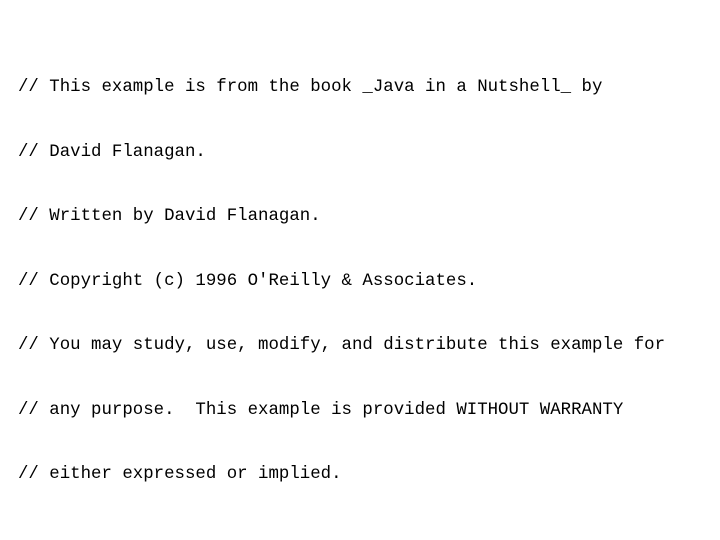  I want to click on code-line: // either expressed or implied., so click(180, 474).